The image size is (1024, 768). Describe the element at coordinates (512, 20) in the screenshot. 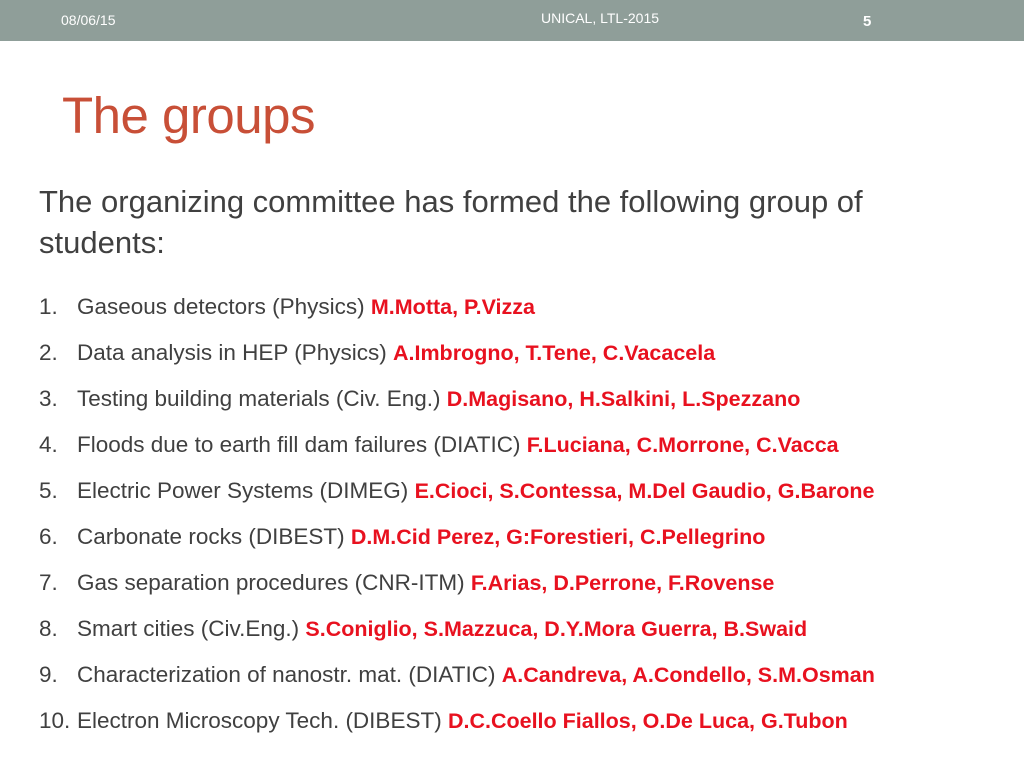

I see `slide-header-bar: 08/06/15 UNICAL, LTL-2015 5` at that location.